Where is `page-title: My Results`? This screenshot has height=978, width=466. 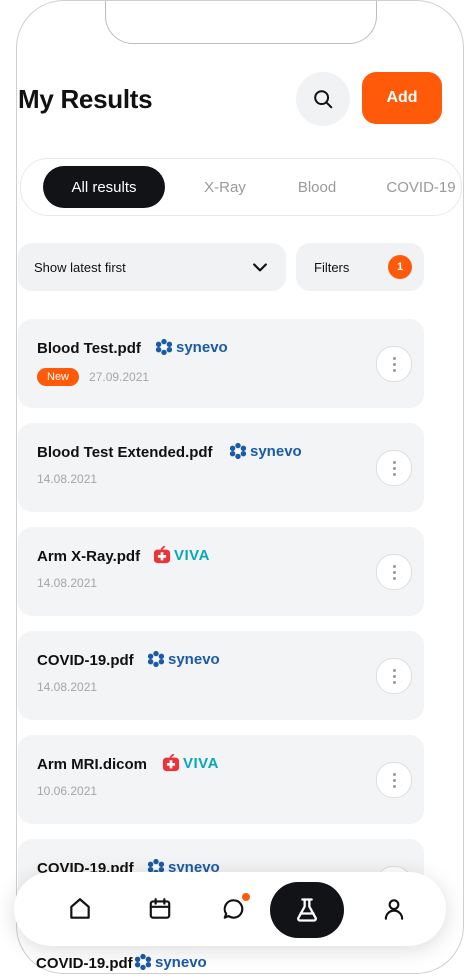 page-title: My Results is located at coordinates (85, 99).